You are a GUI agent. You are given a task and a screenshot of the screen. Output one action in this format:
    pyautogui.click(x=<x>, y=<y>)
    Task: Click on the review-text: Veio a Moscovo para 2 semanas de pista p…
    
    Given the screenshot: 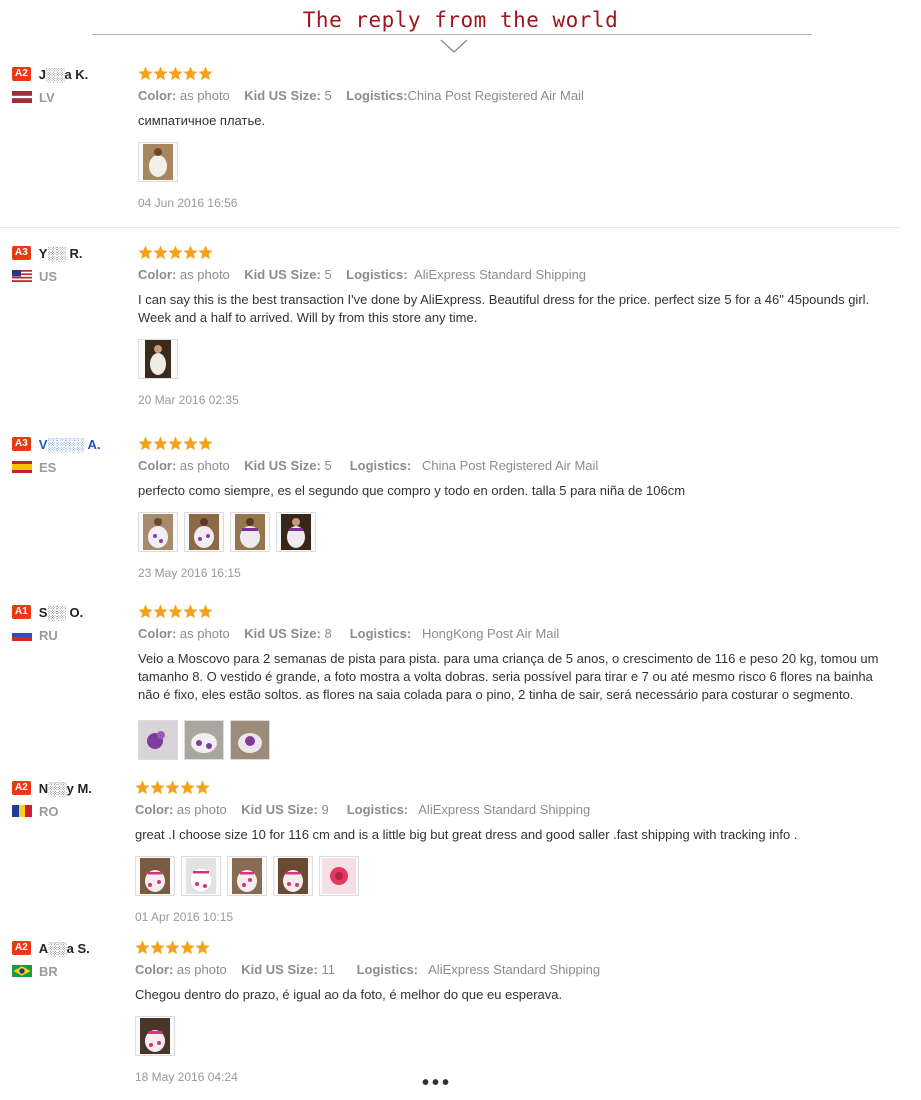 What is the action you would take?
    pyautogui.click(x=508, y=676)
    